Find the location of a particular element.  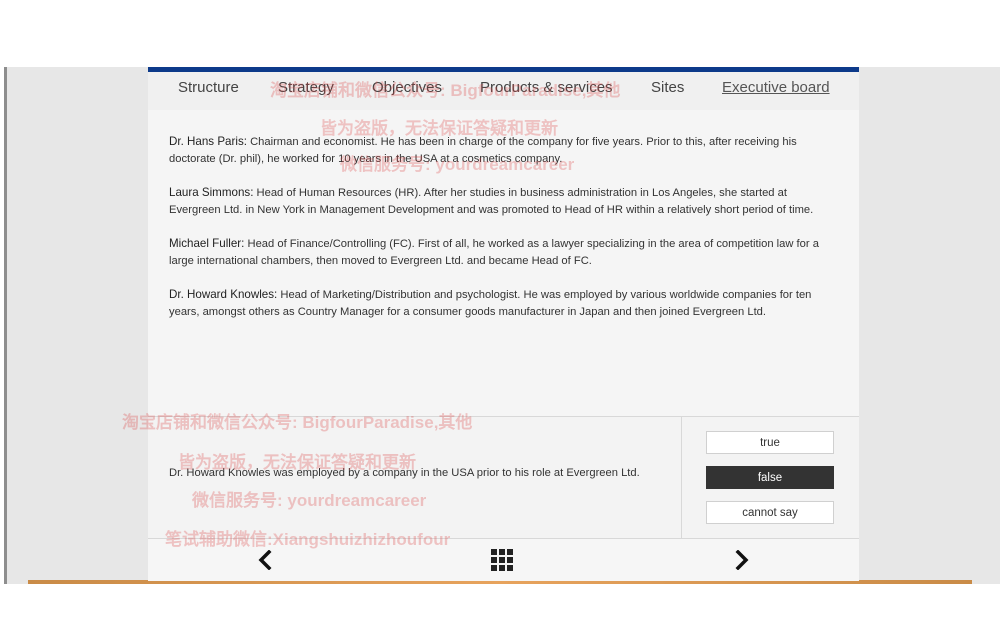

menu-button is located at coordinates (502, 560).